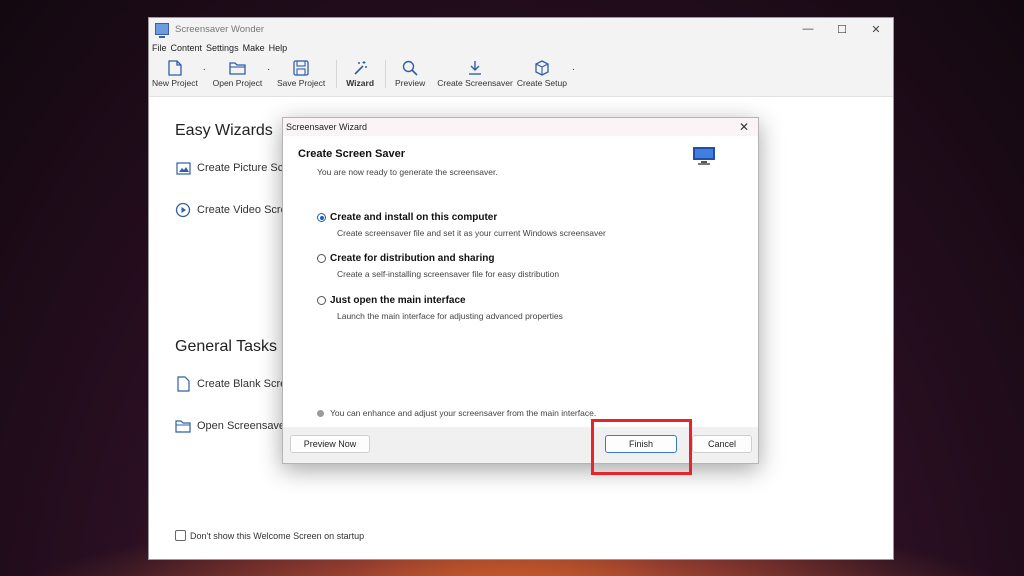 The image size is (1024, 576). I want to click on menu-make: Make, so click(254, 48).